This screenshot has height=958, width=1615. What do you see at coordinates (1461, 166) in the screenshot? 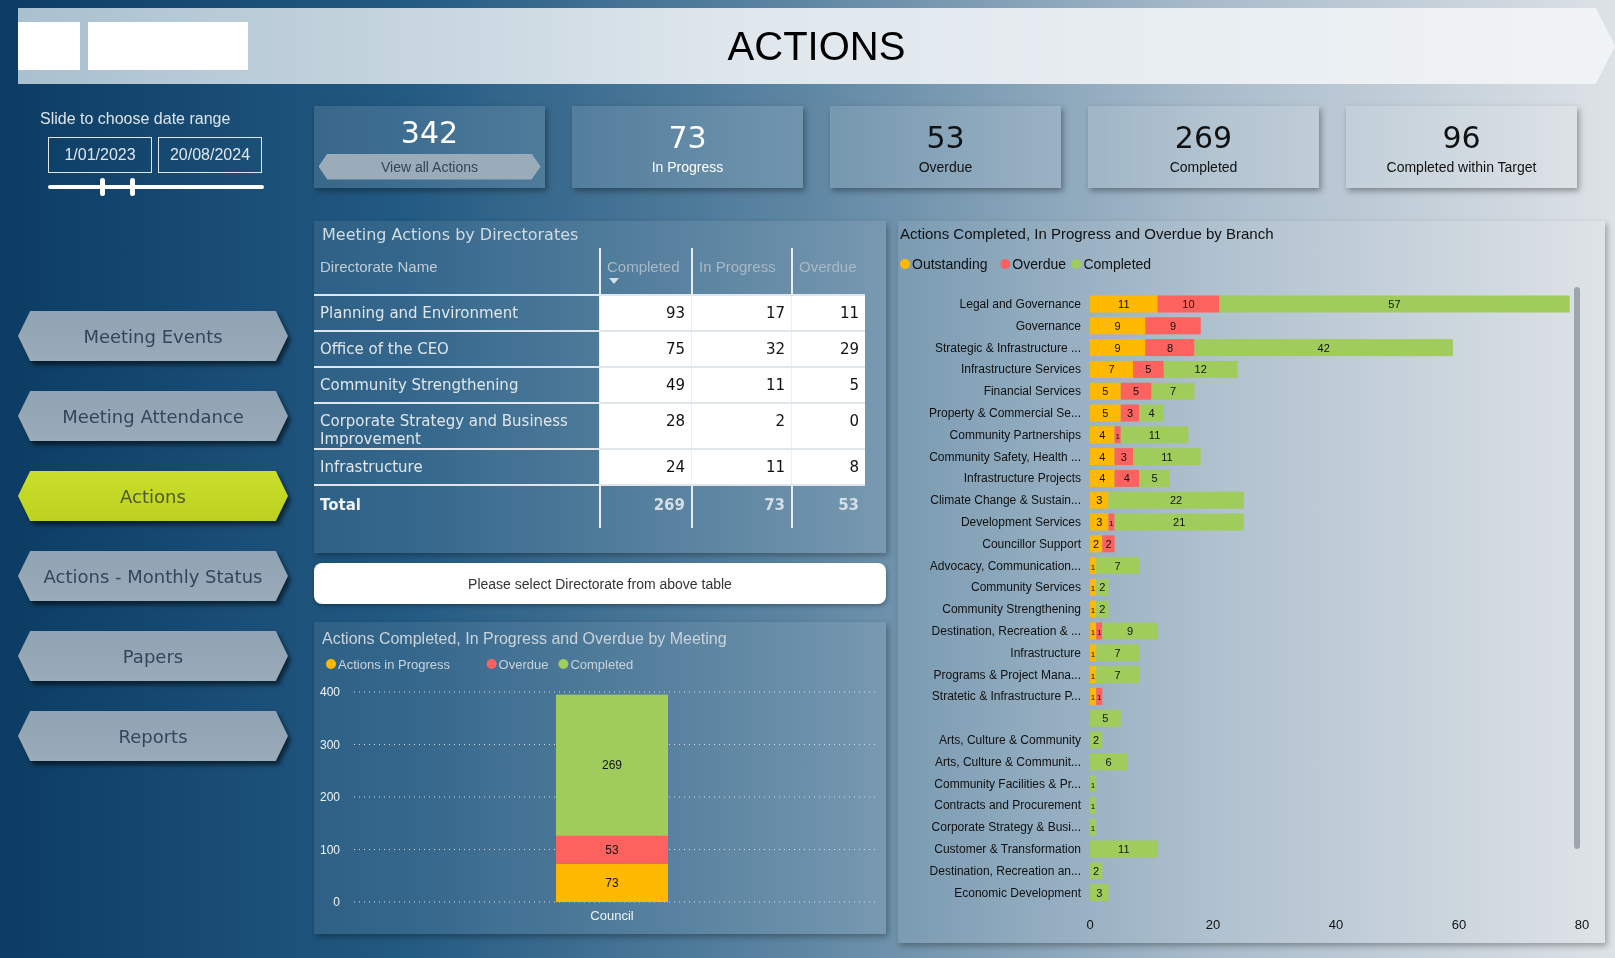
I see `kpi-label: Completed within Target` at bounding box center [1461, 166].